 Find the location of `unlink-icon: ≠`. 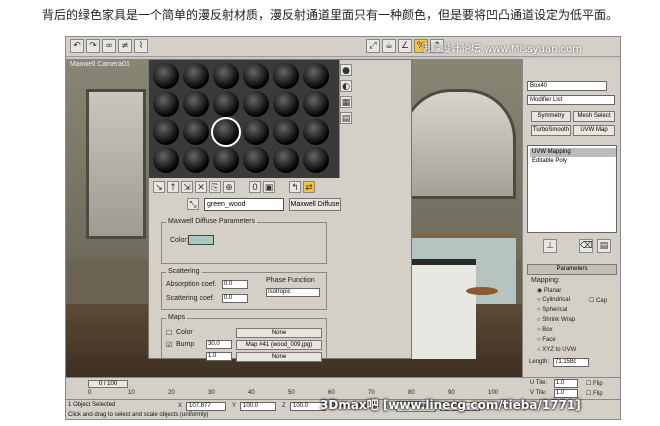

unlink-icon: ≠ is located at coordinates (125, 46).